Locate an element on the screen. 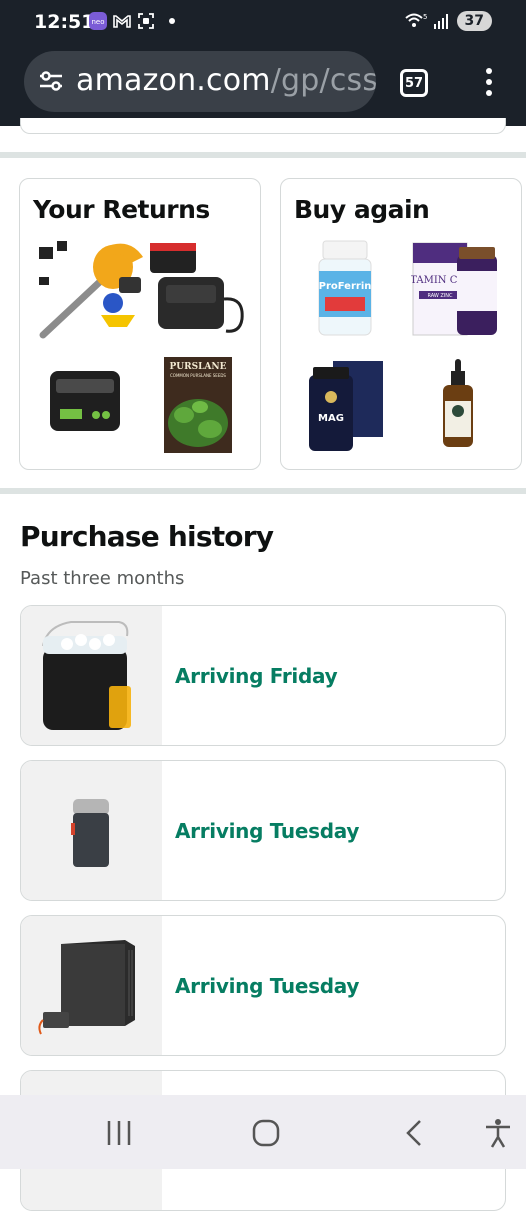 This screenshot has height=1211, width=526. vitamin-code-image: VITAMIN CODE RAW ZINC is located at coordinates (458, 289).